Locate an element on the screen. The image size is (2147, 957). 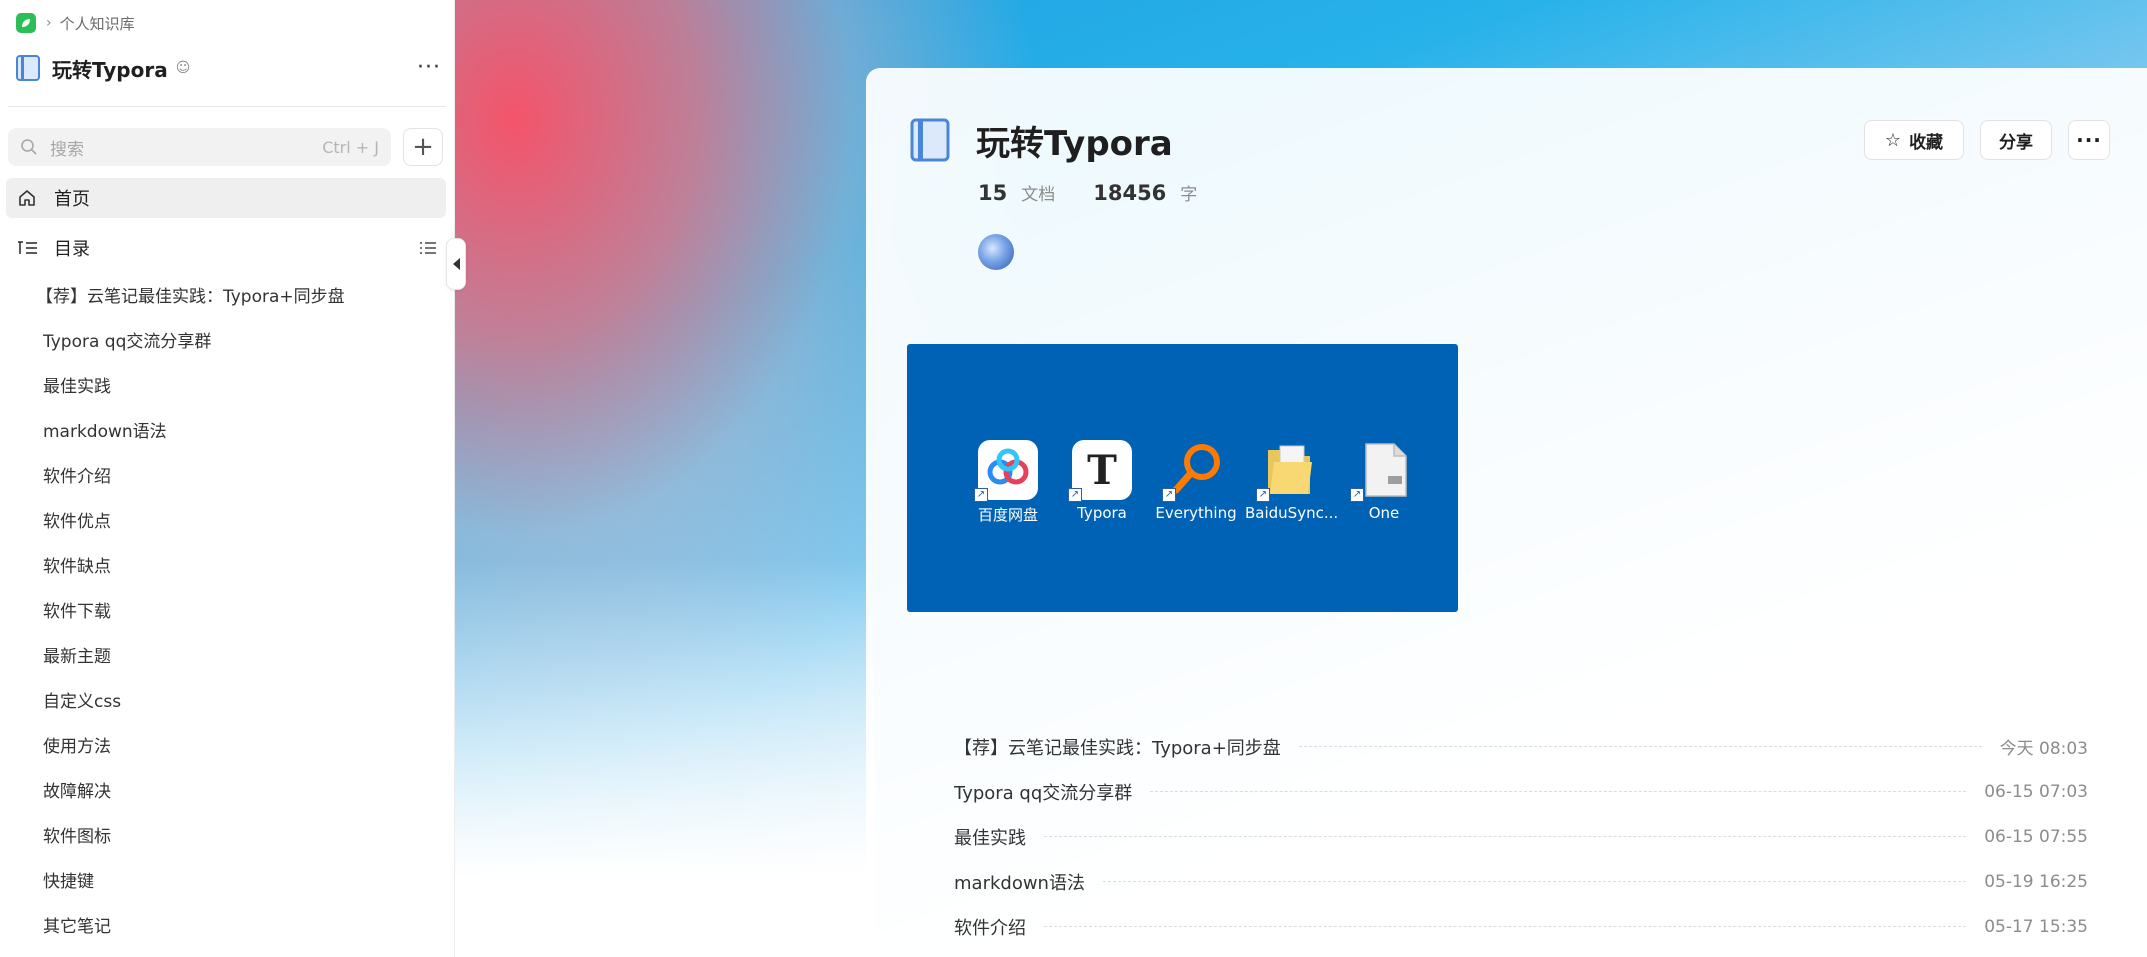
nav-item-toc: 目录 is located at coordinates (226, 248).